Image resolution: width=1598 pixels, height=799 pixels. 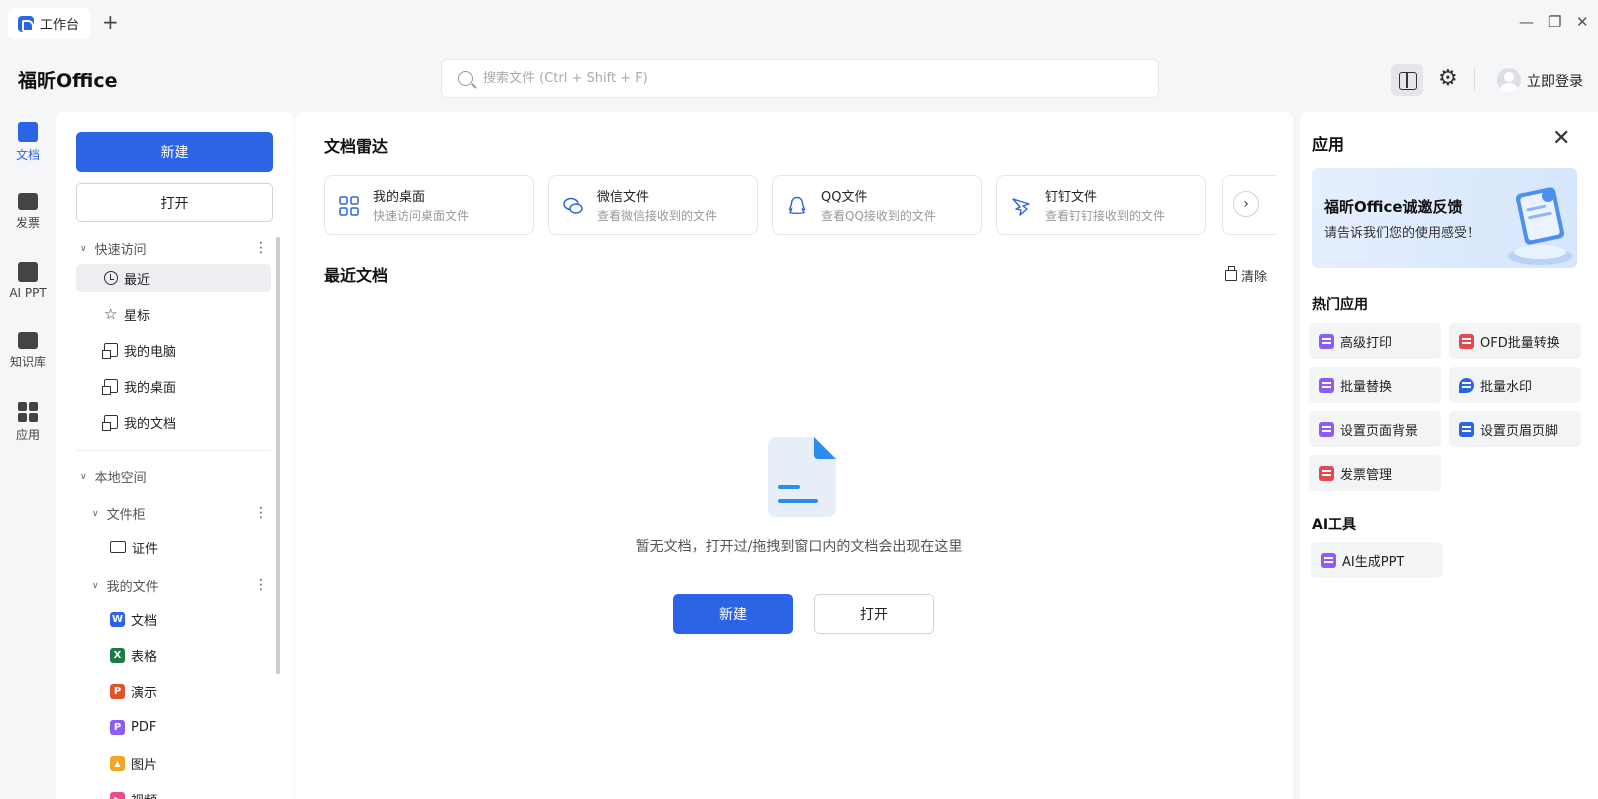 I want to click on radar-card-title: 钉钉文件, so click(x=1071, y=197).